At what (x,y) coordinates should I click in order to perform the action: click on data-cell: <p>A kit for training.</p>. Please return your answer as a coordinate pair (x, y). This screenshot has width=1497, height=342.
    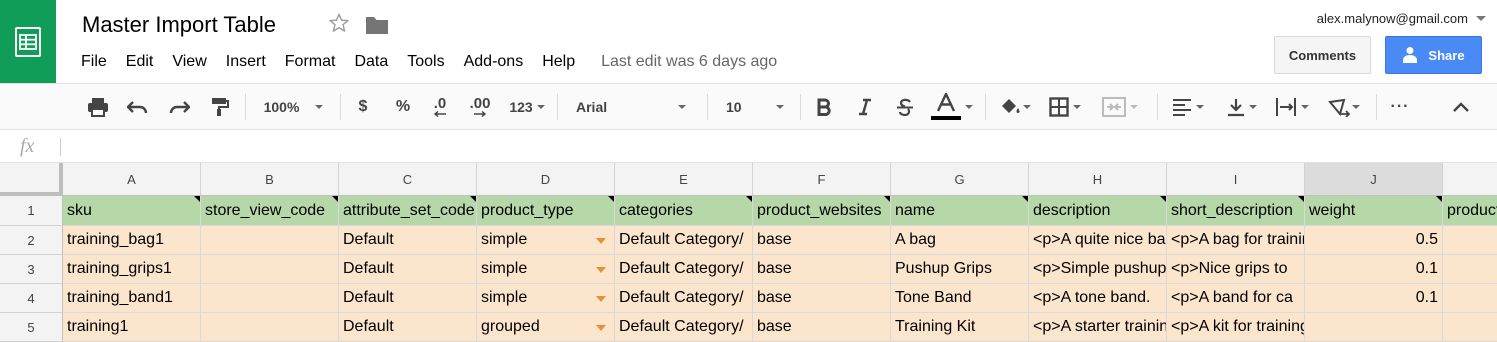
    Looking at the image, I should click on (1236, 327).